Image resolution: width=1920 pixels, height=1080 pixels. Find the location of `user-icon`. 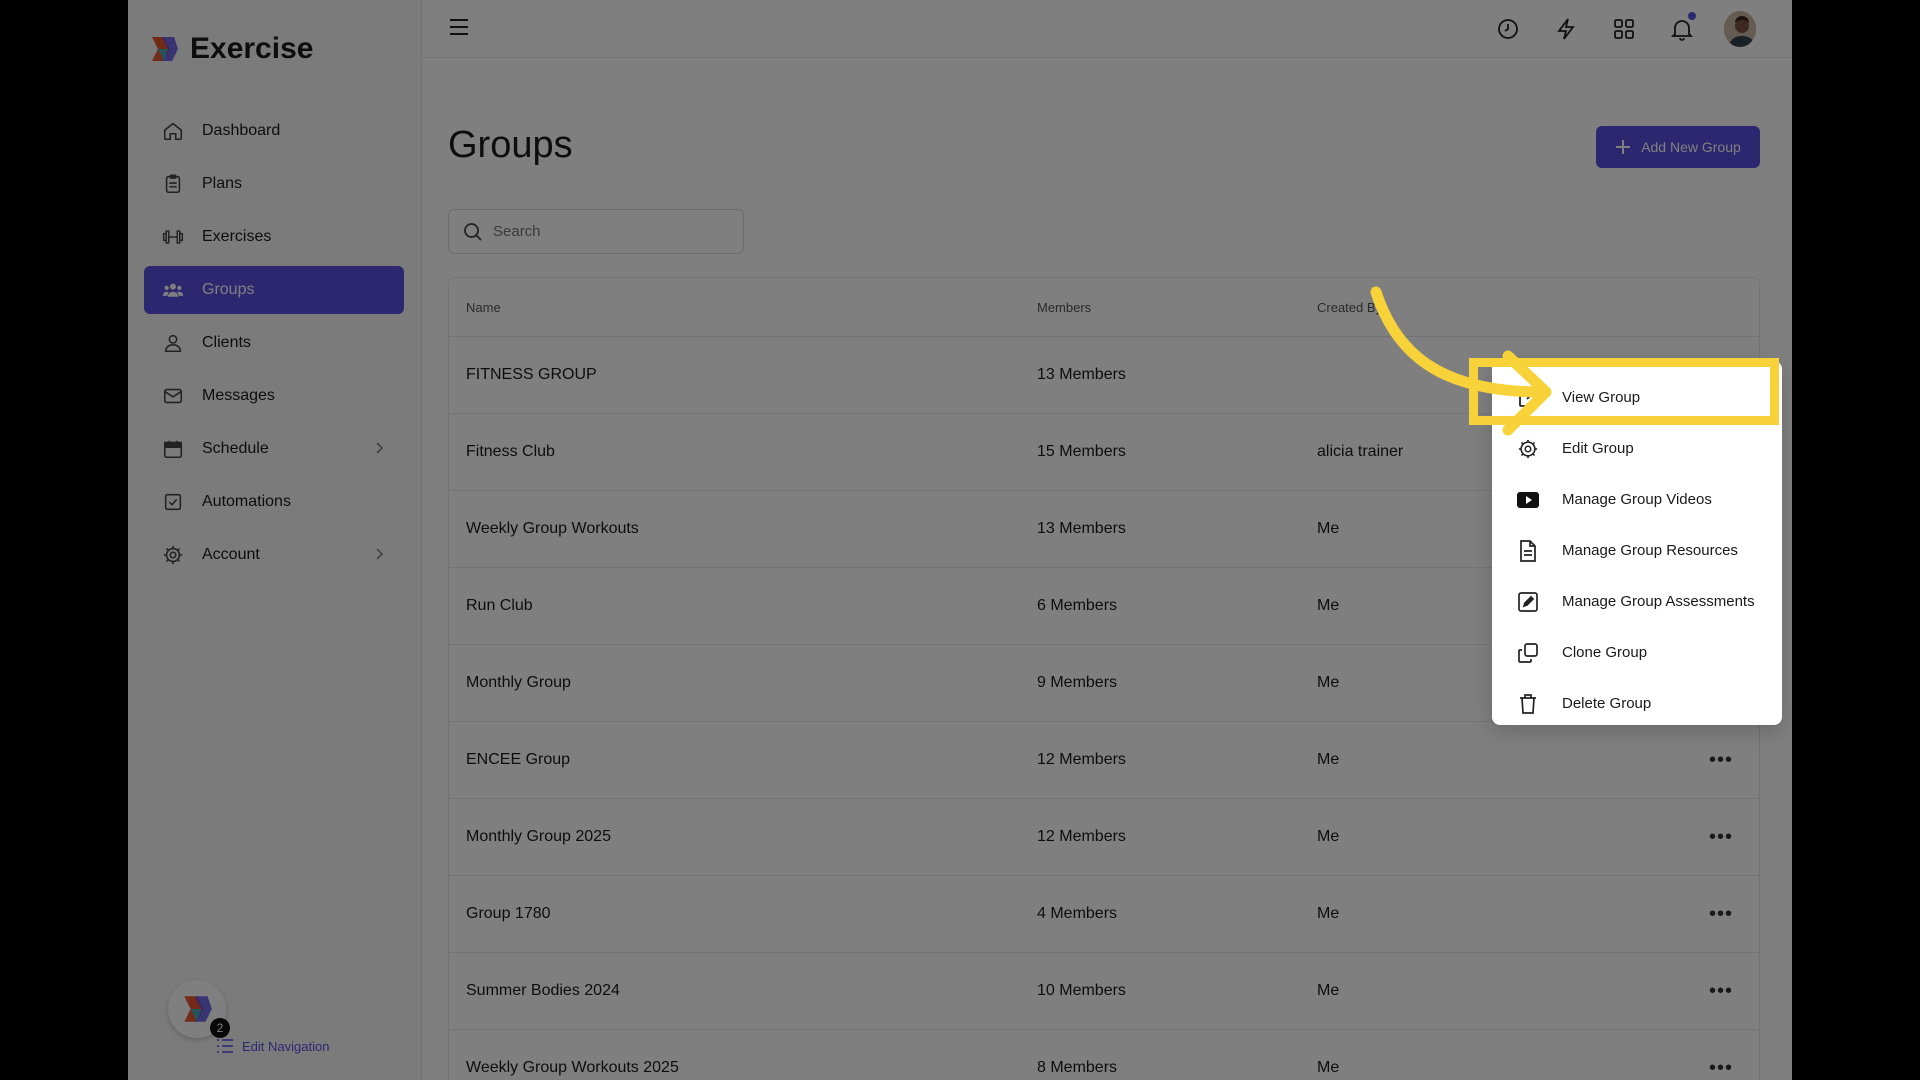

user-icon is located at coordinates (173, 343).